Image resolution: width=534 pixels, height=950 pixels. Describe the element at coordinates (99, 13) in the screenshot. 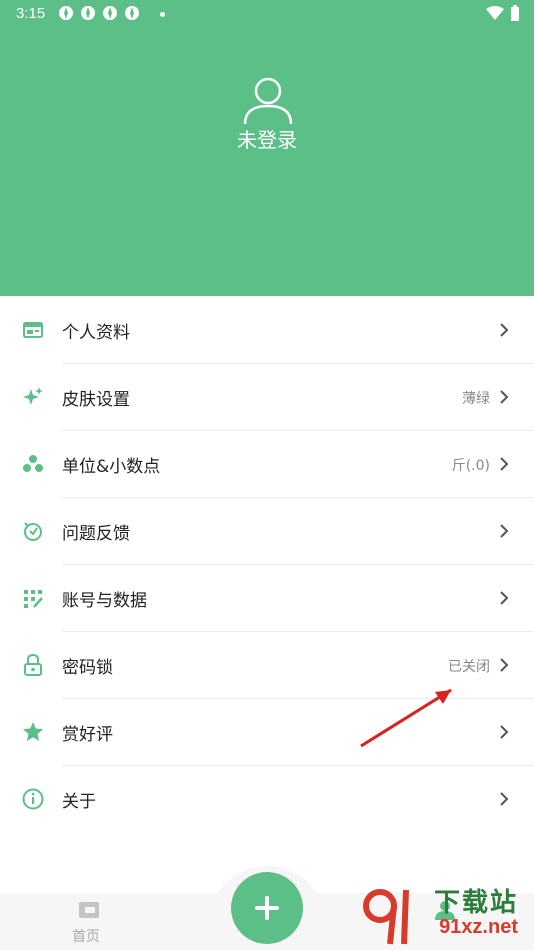

I see `notification-icons` at that location.